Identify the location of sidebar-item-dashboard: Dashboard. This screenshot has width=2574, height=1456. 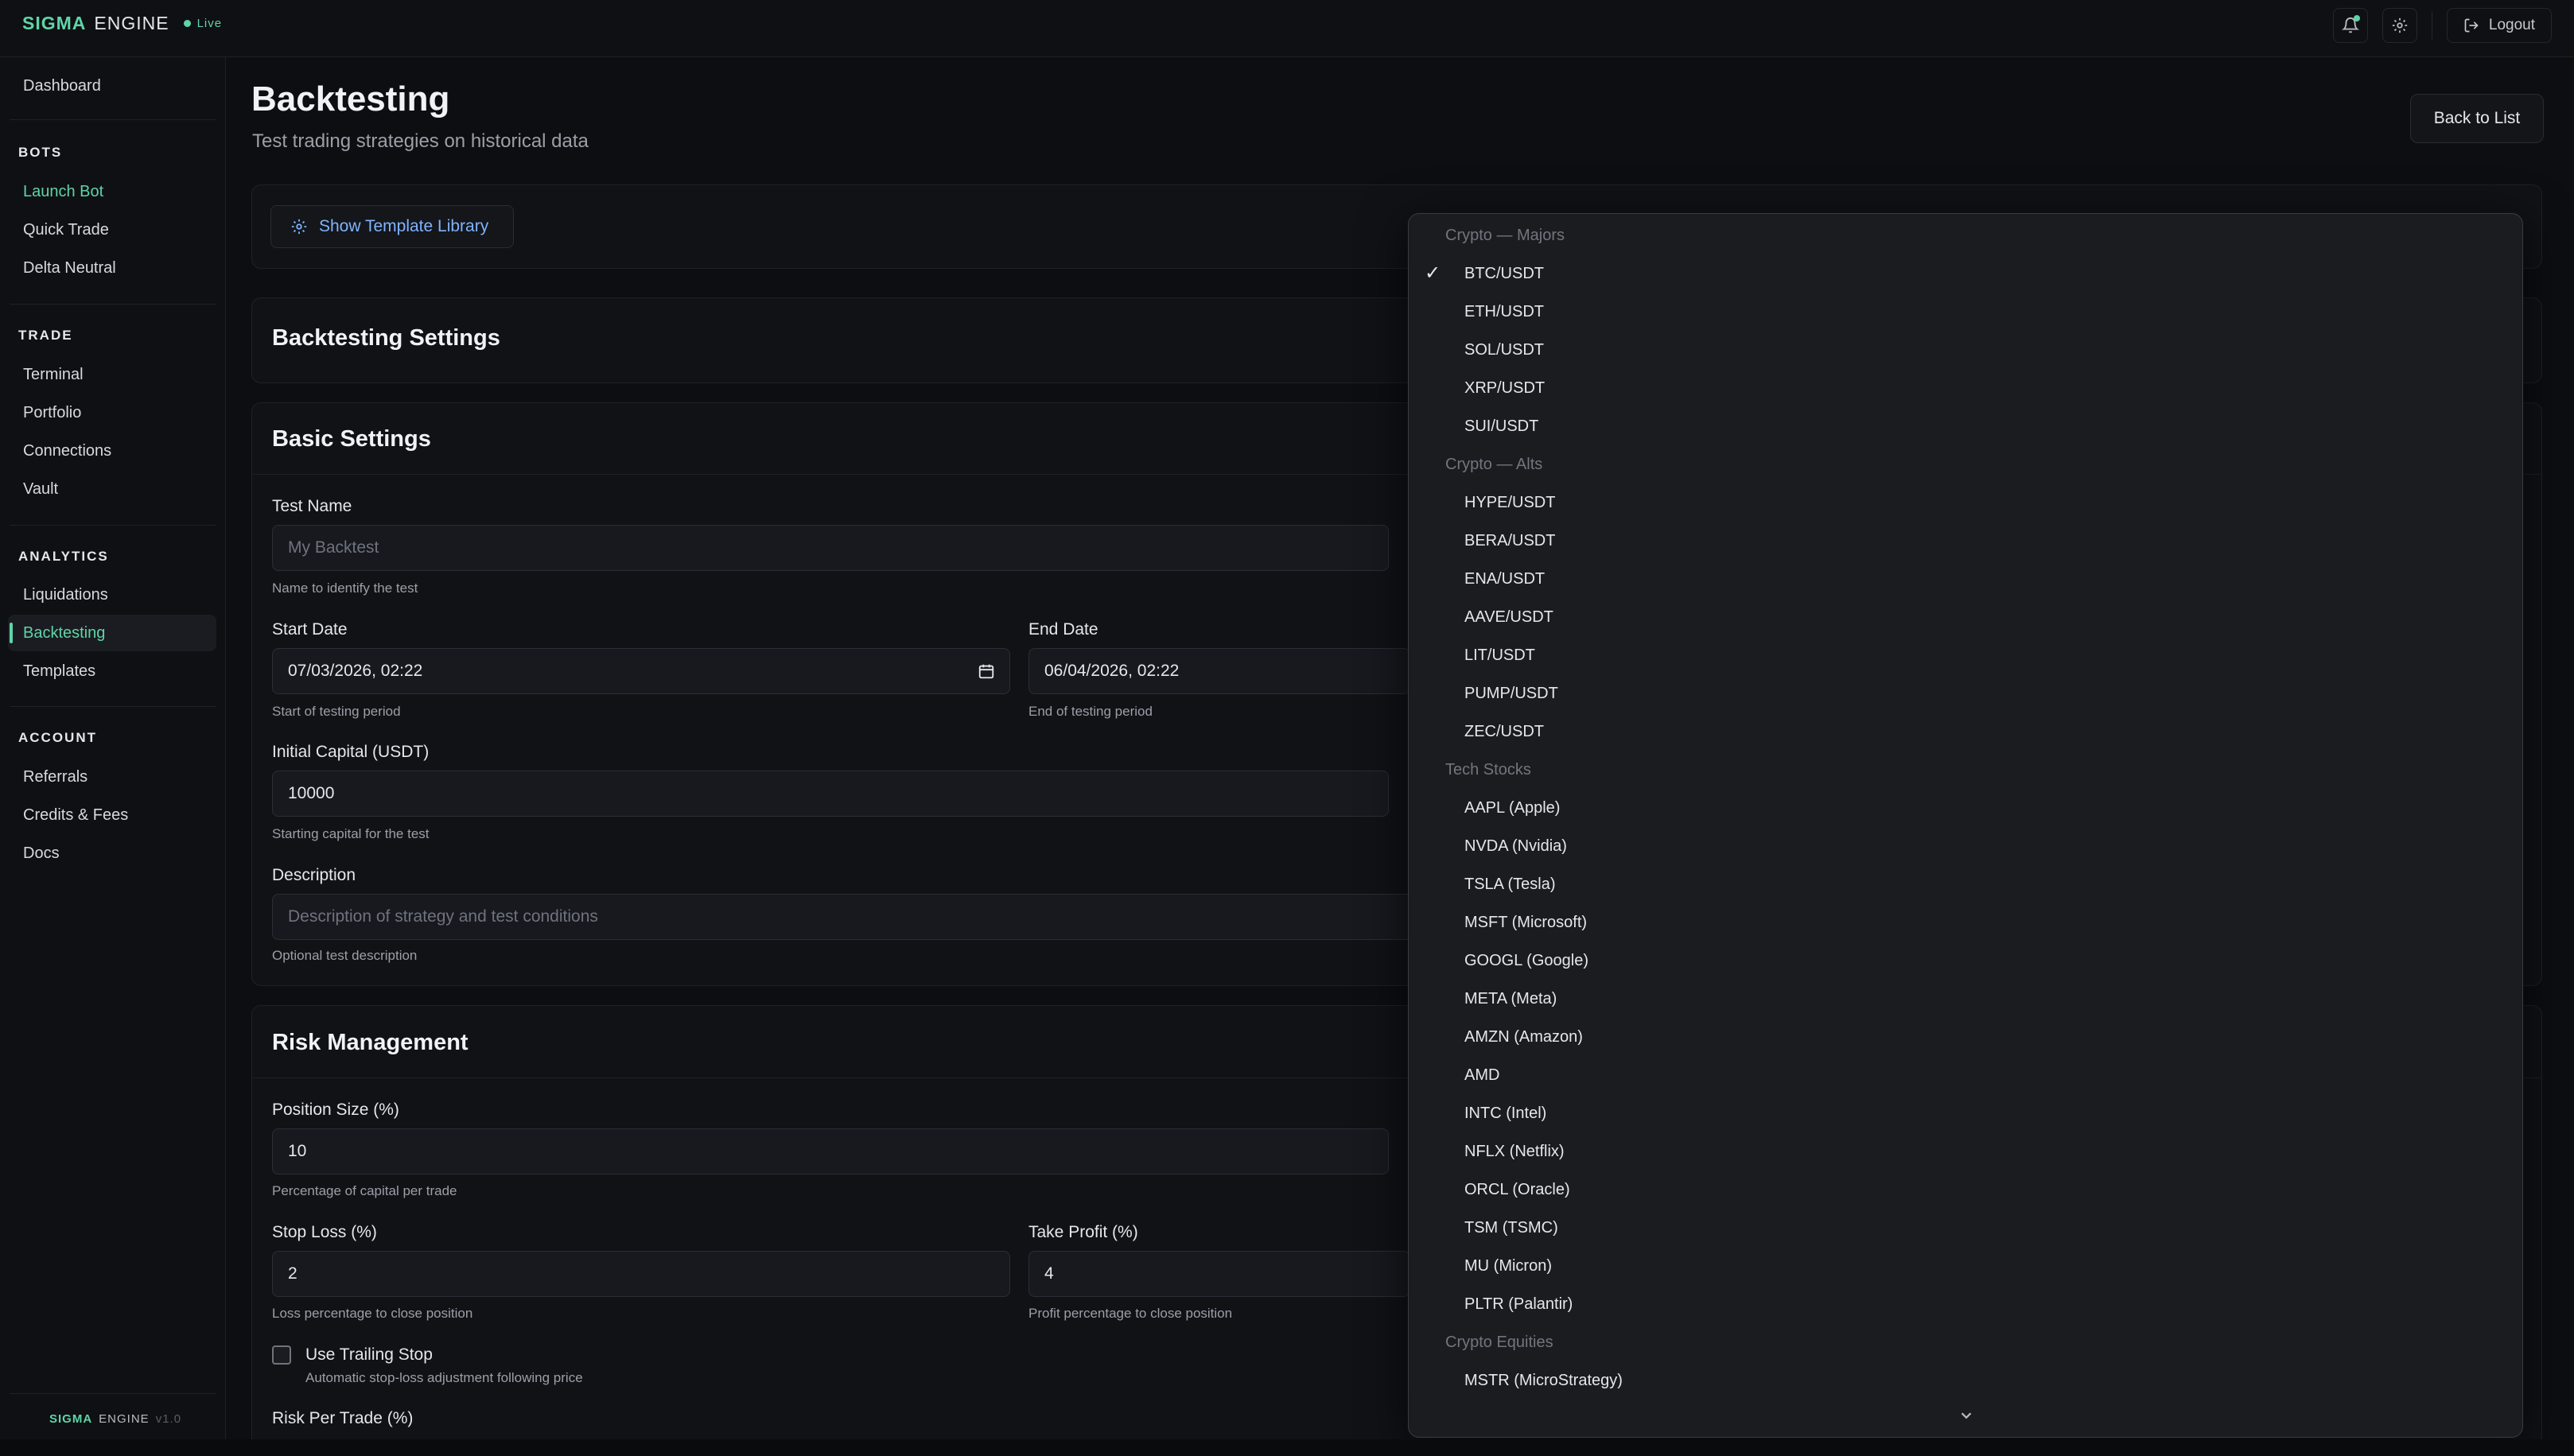
(112, 86).